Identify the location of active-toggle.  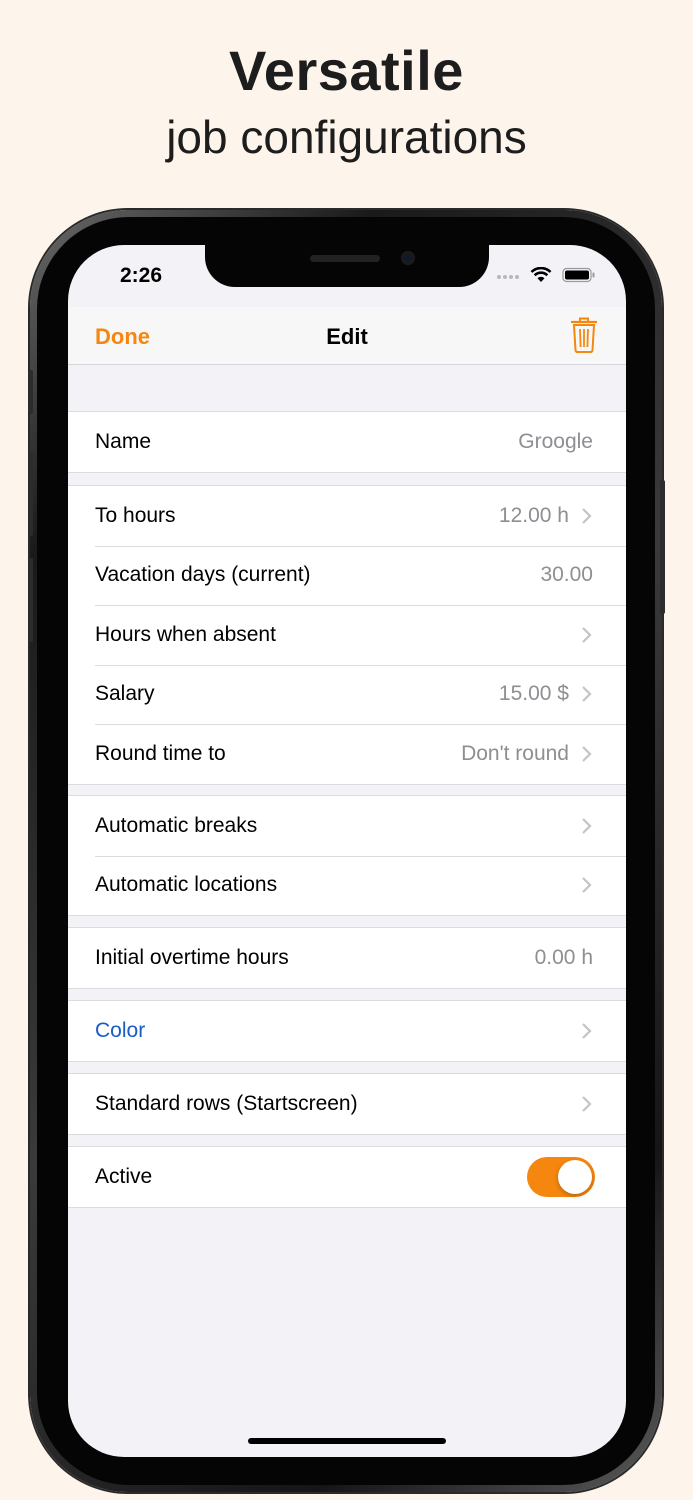
(561, 1176).